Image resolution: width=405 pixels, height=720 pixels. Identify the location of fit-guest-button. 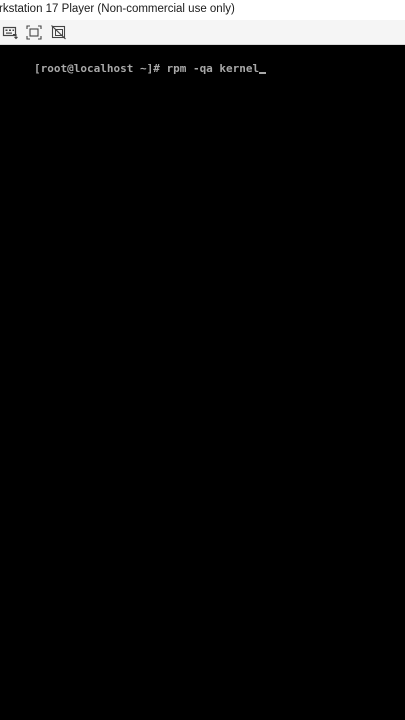
(34, 32).